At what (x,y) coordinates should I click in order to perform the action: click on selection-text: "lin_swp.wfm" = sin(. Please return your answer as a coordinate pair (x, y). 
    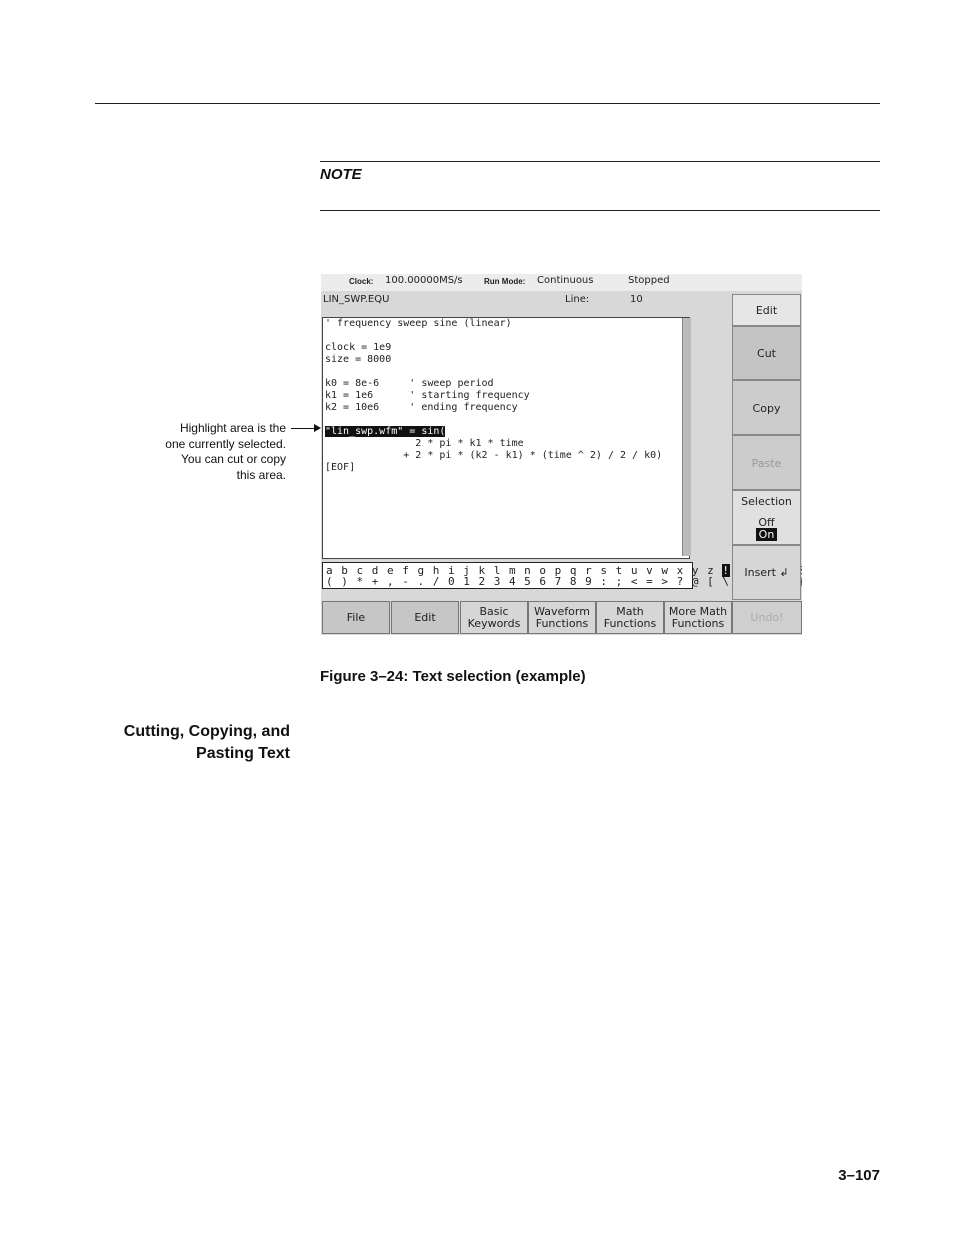
    Looking at the image, I should click on (385, 431).